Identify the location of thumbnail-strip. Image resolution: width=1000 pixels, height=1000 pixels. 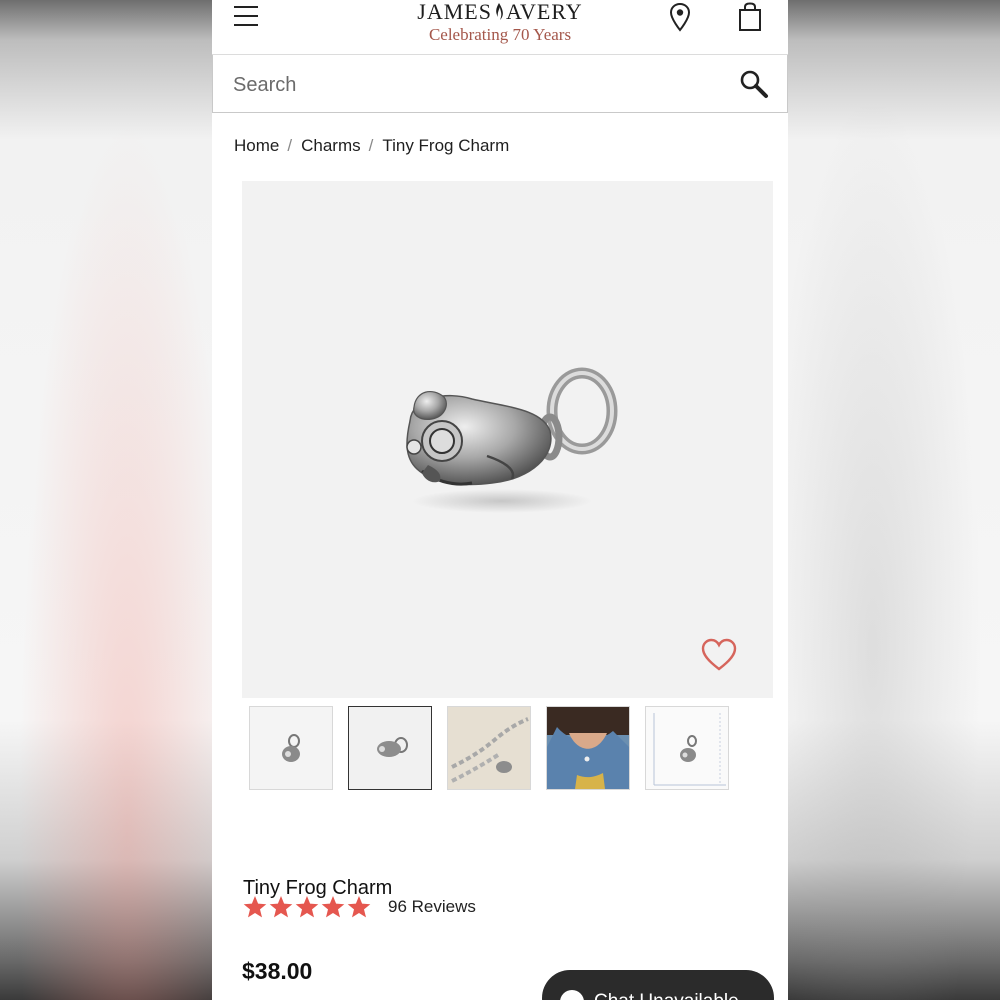
(499, 748).